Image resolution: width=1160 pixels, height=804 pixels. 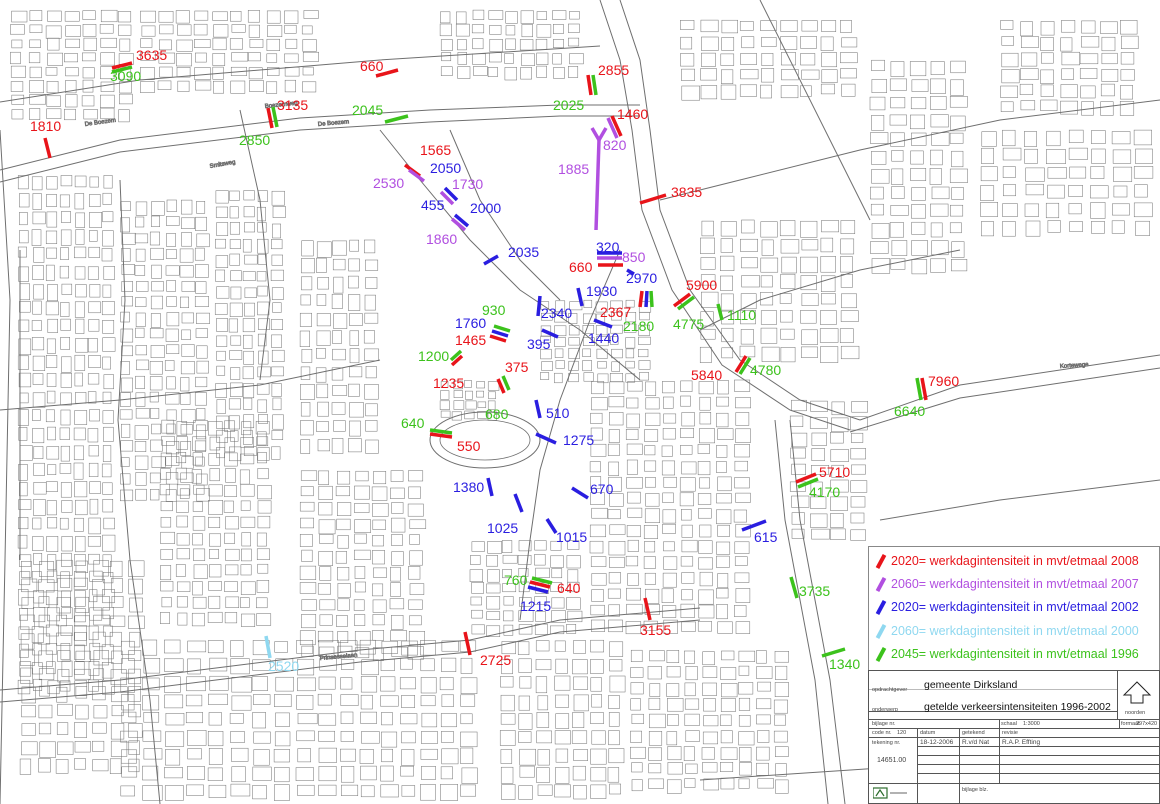 What do you see at coordinates (608, 247) in the screenshot?
I see `traffic-count-label: 320` at bounding box center [608, 247].